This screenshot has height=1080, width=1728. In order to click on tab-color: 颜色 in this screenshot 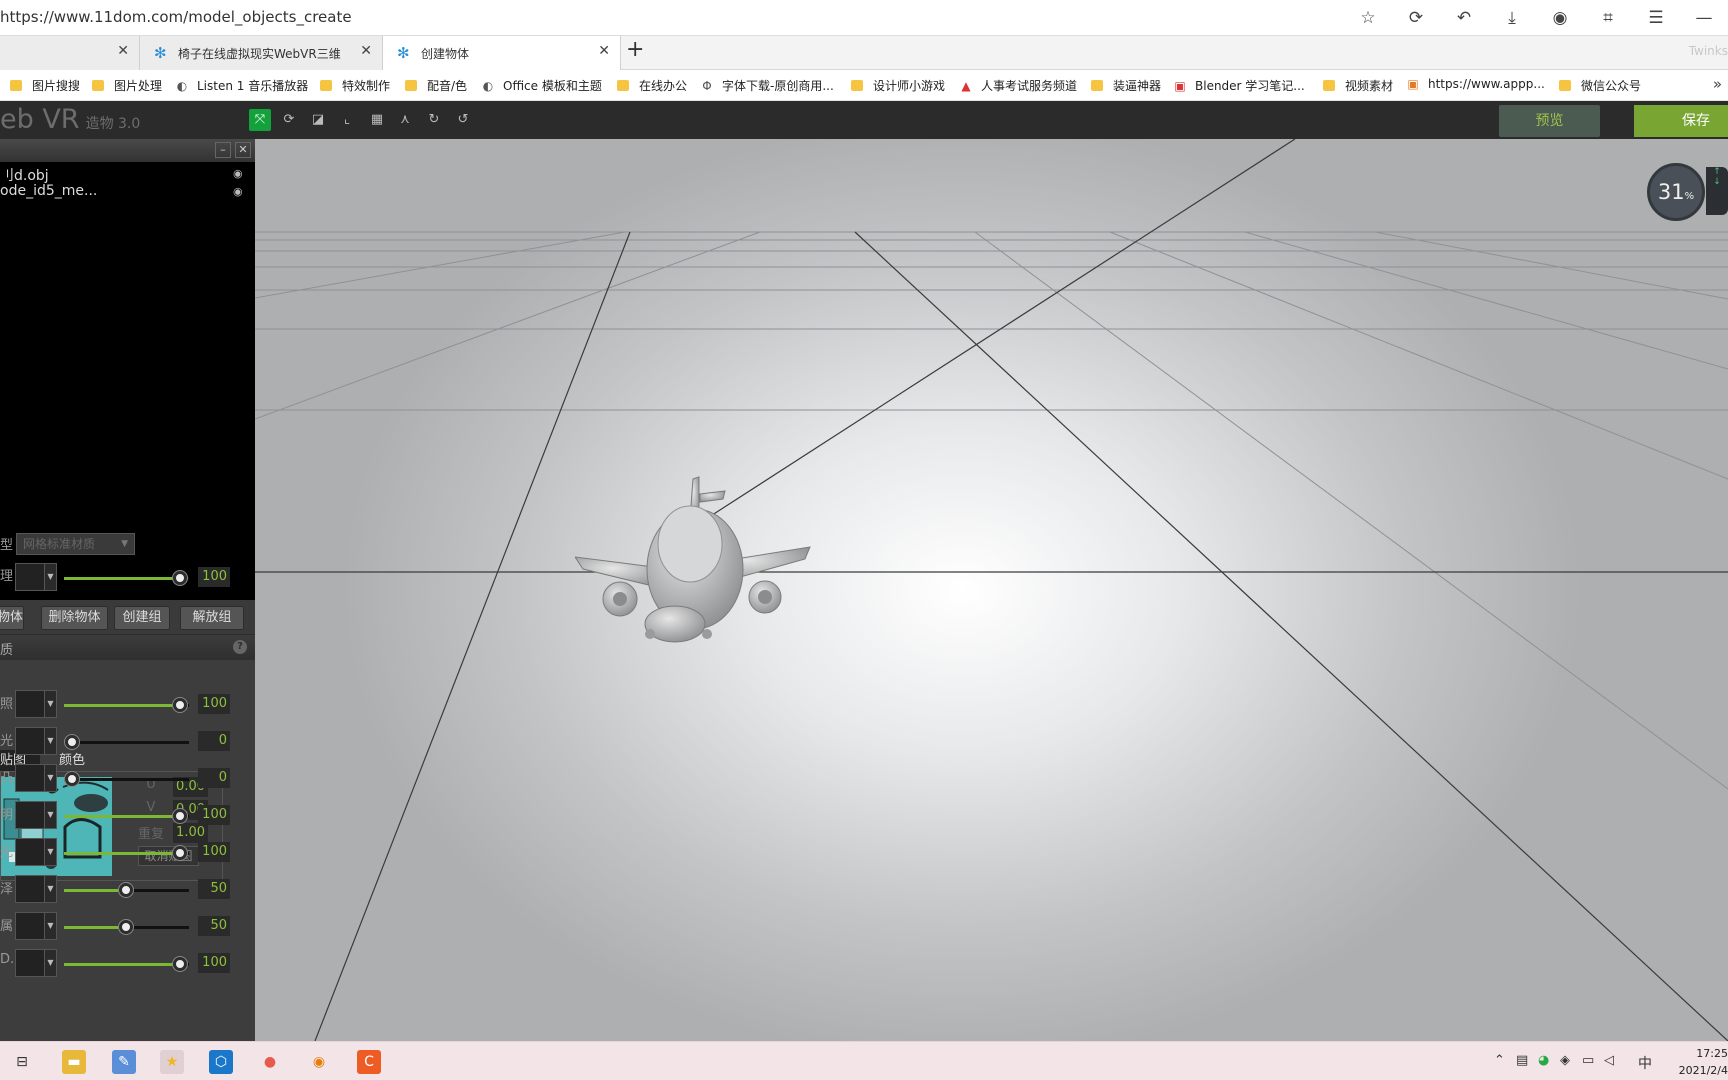, I will do `click(72, 760)`.